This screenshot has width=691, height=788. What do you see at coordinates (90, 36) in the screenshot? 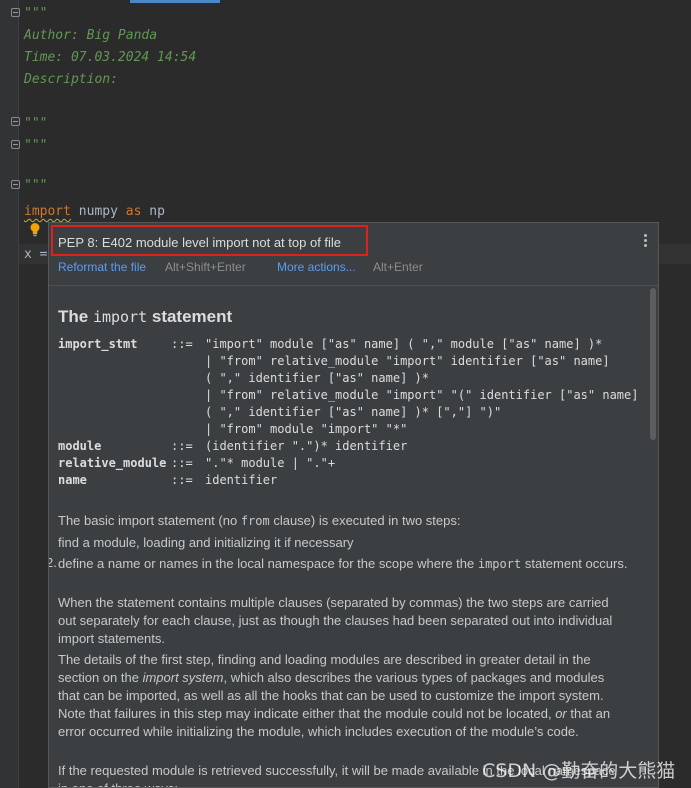
I see `docstring-author: Author: Big Panda` at bounding box center [90, 36].